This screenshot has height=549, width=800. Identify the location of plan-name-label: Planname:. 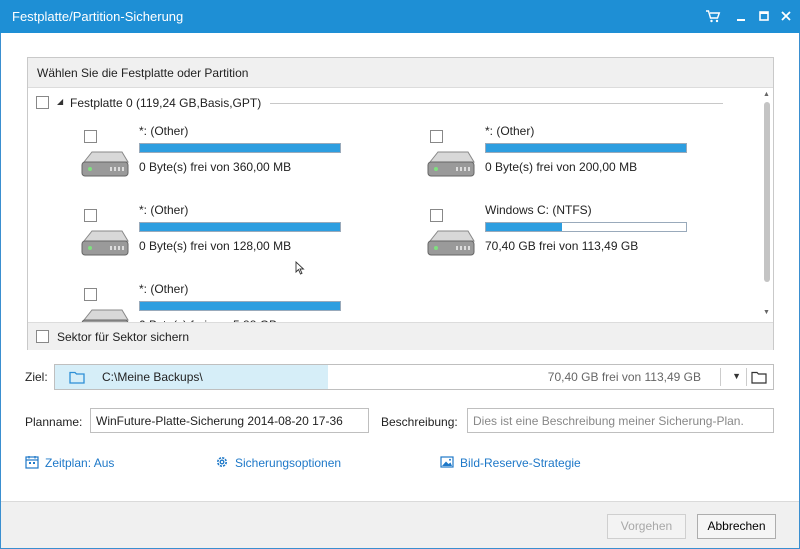
(54, 422).